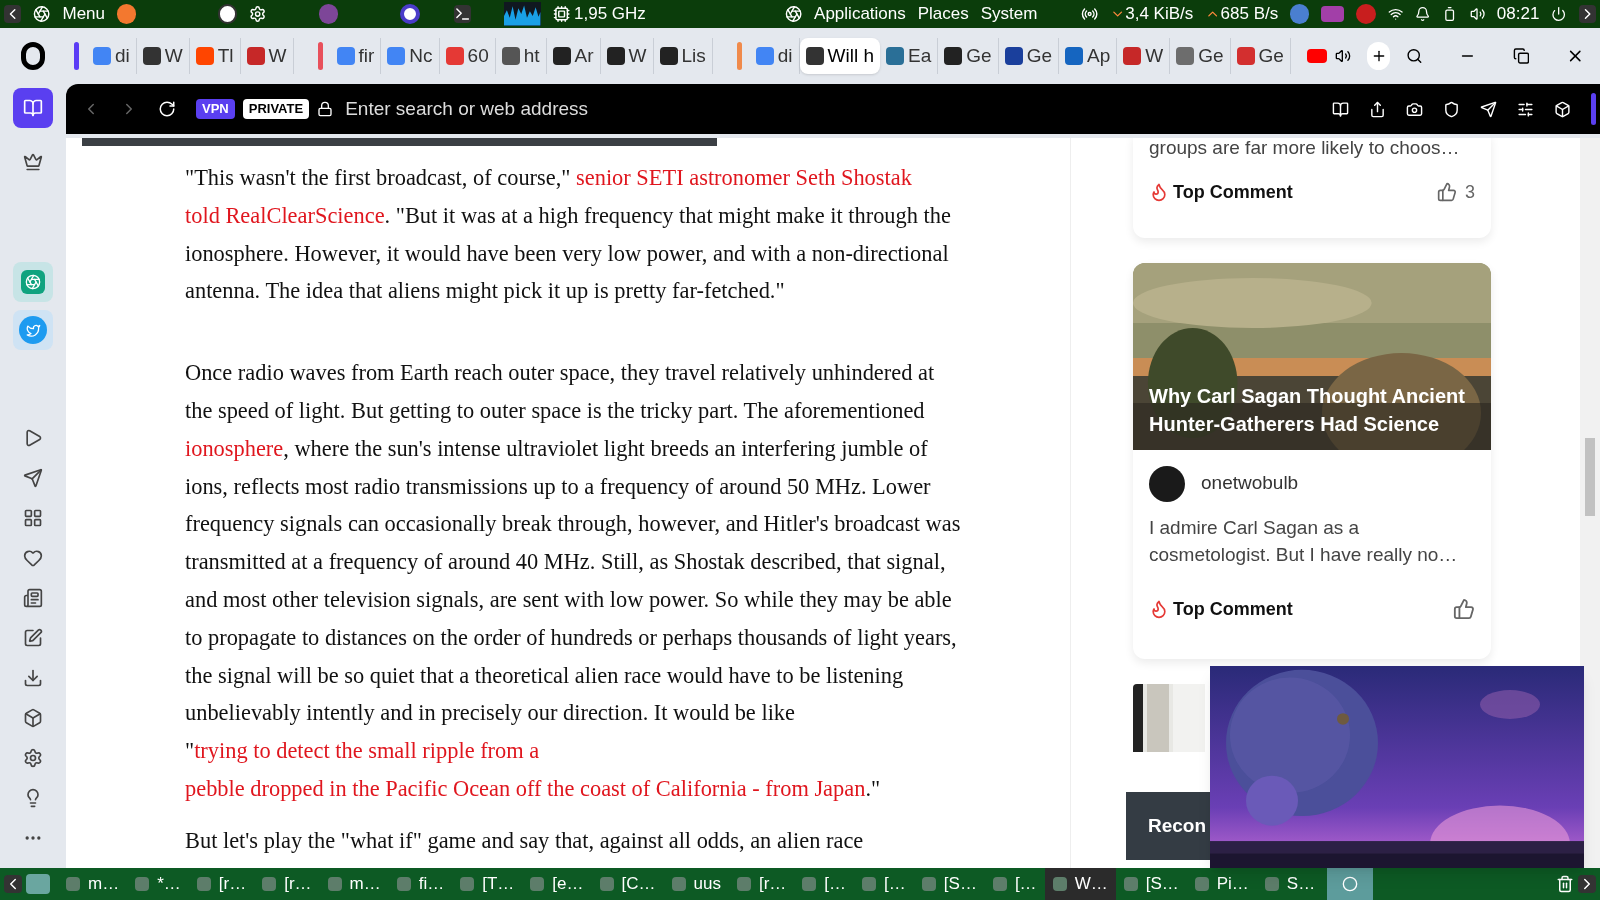 Image resolution: width=1600 pixels, height=900 pixels. I want to click on browser-tab: Ap, so click(1088, 56).